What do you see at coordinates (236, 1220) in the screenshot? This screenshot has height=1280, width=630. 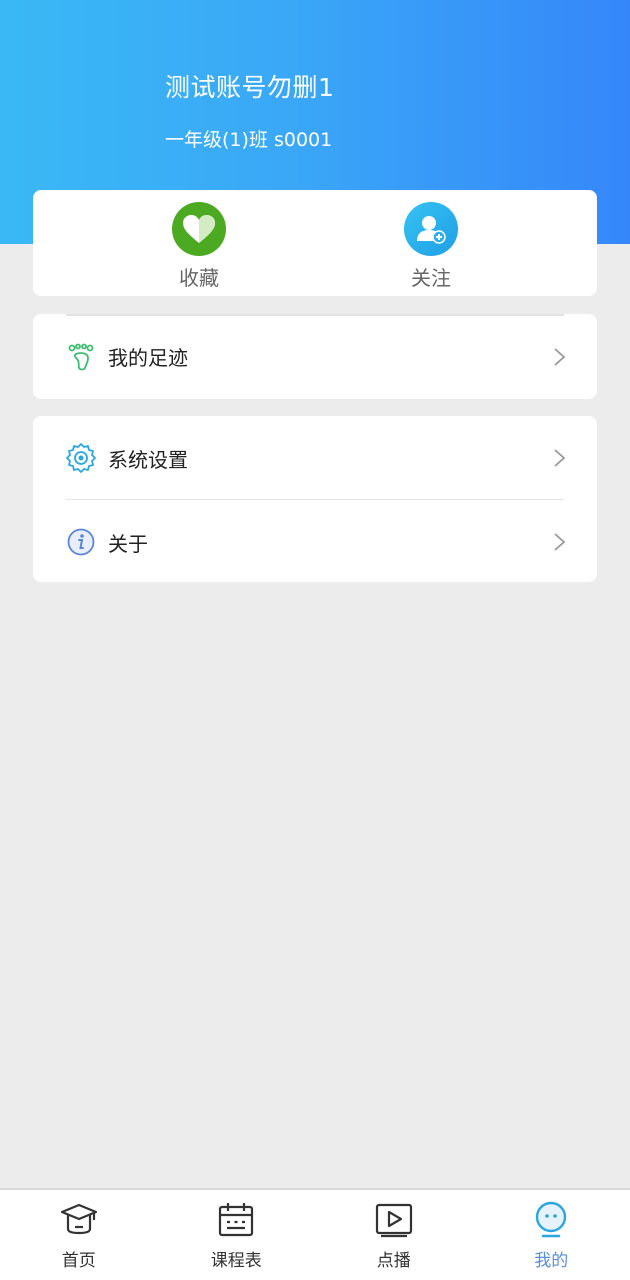 I see `calendar-icon` at bounding box center [236, 1220].